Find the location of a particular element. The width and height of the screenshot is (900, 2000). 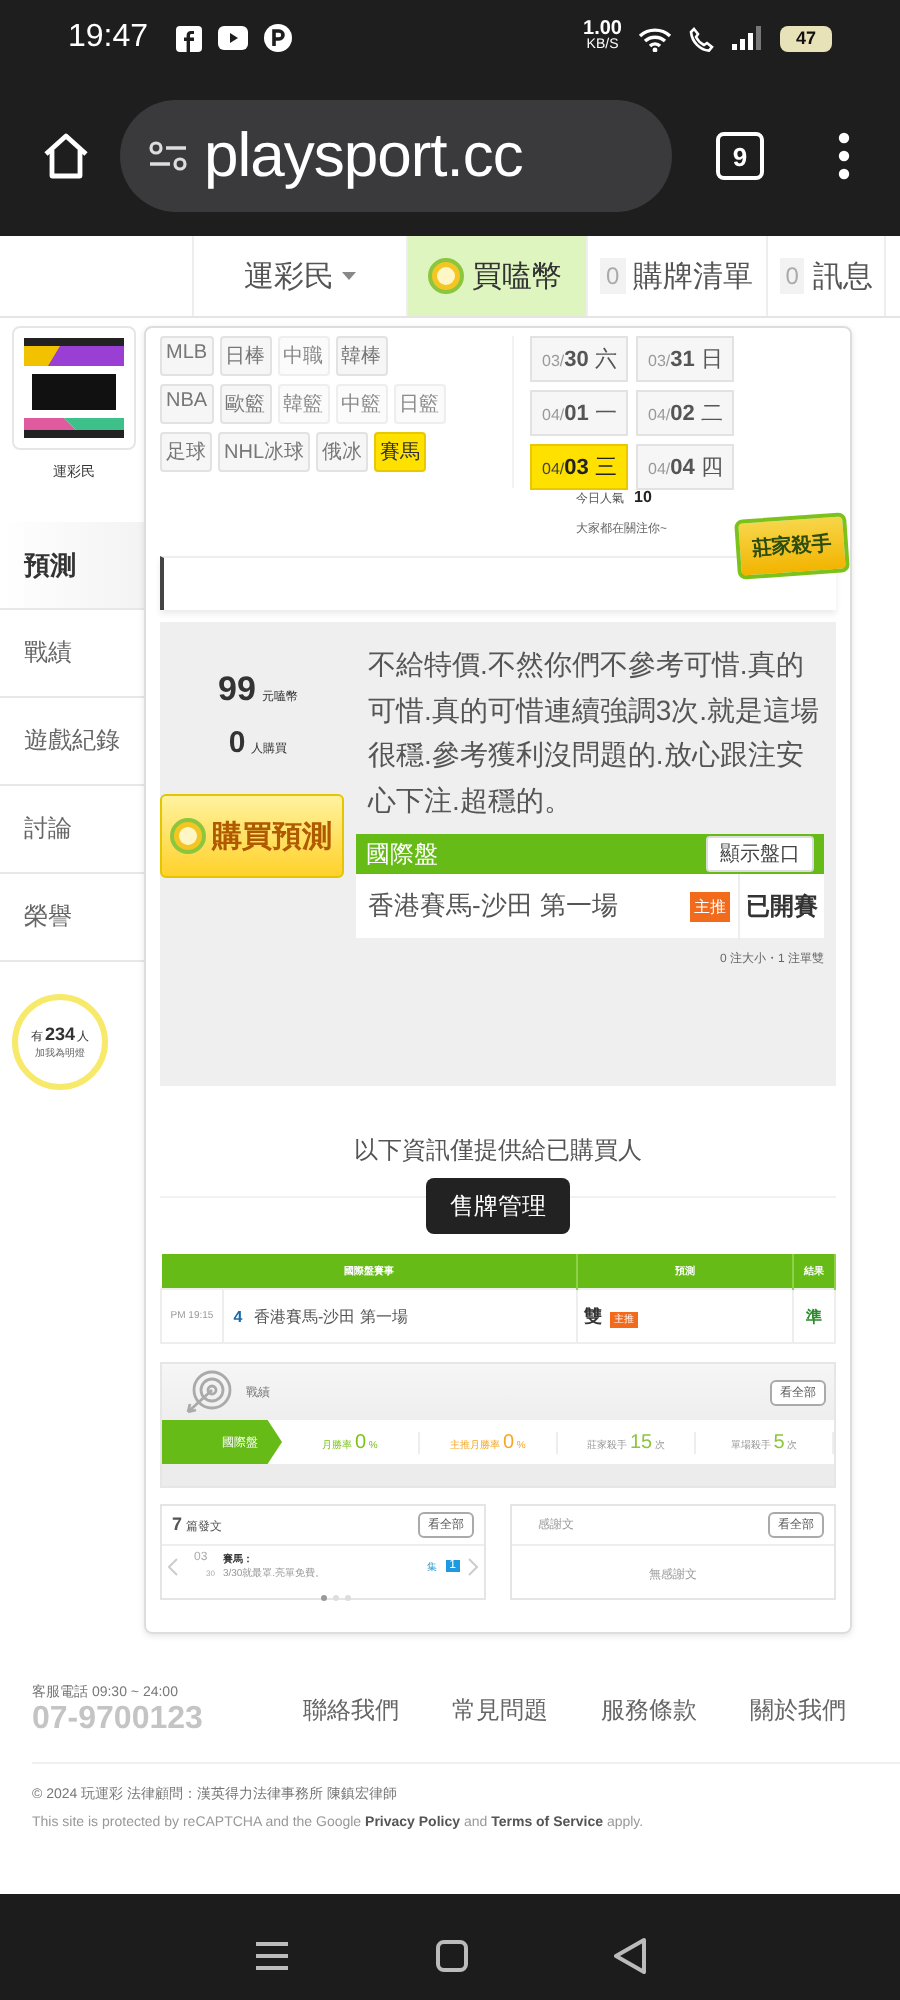

address-bar: playsport.cc is located at coordinates (396, 156).